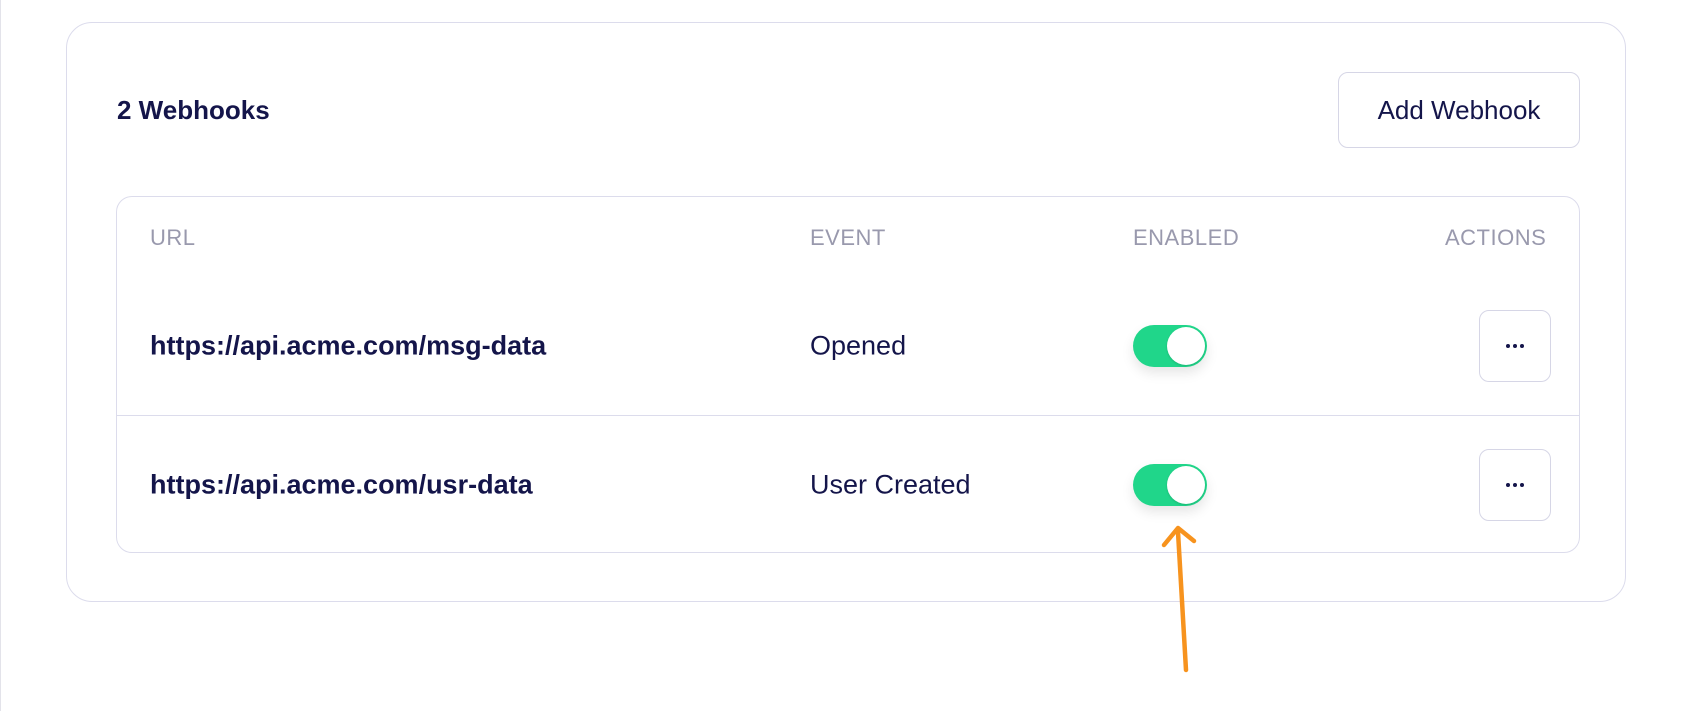 The image size is (1685, 711). I want to click on column-header-url: URL, so click(173, 237).